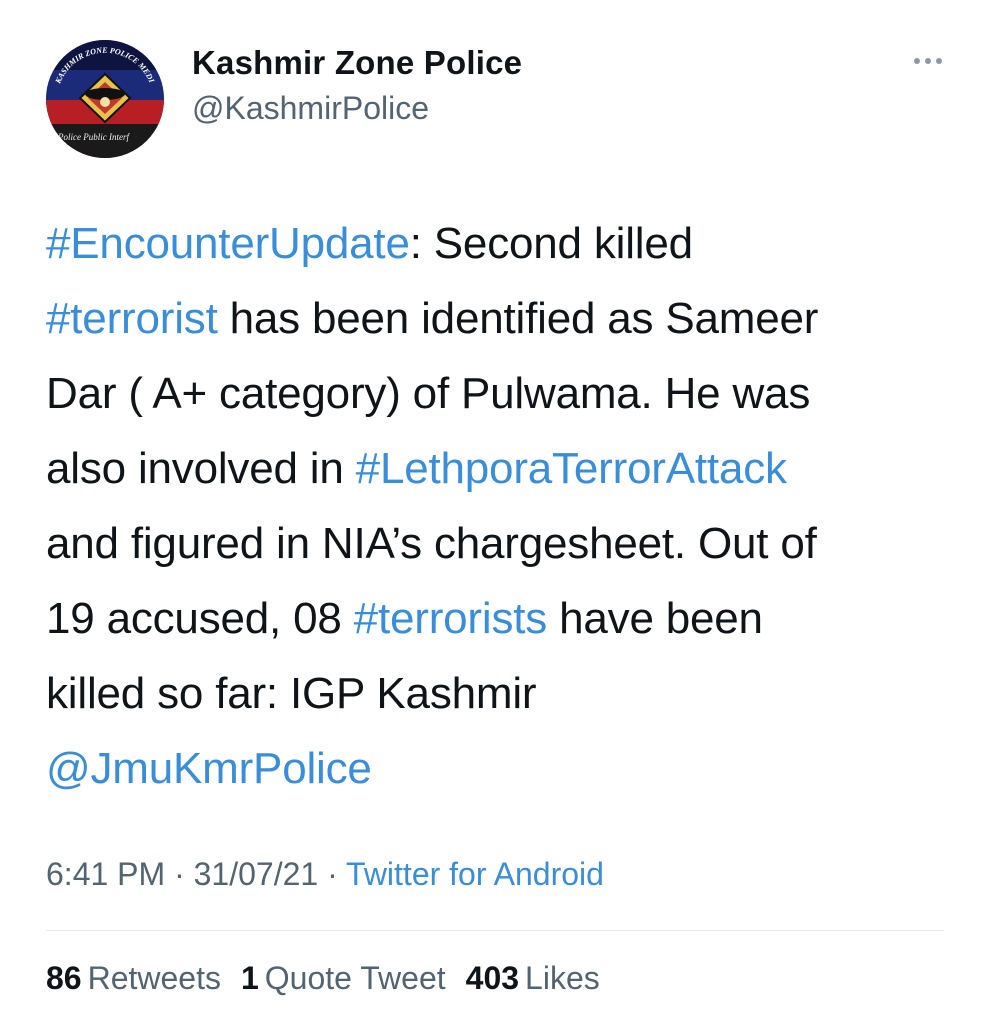 The height and width of the screenshot is (1024, 990). What do you see at coordinates (201, 468) in the screenshot?
I see `tweet-text-segment: also involved in` at bounding box center [201, 468].